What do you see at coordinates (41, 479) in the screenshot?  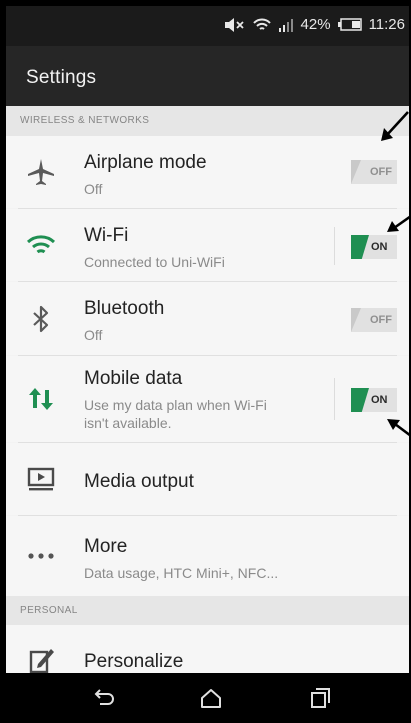 I see `media-output-icon` at bounding box center [41, 479].